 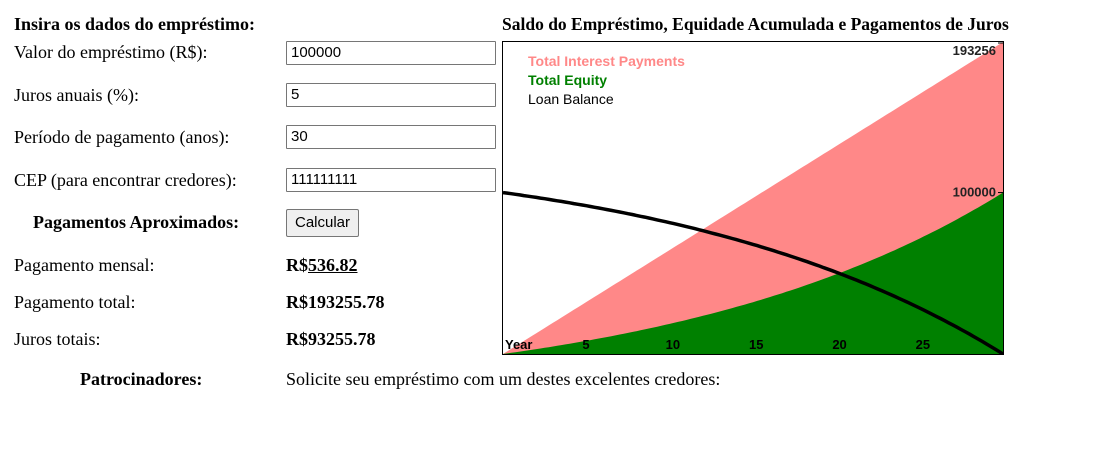 What do you see at coordinates (136, 222) in the screenshot?
I see `approx-payments-label: Pagamentos Aproximados:` at bounding box center [136, 222].